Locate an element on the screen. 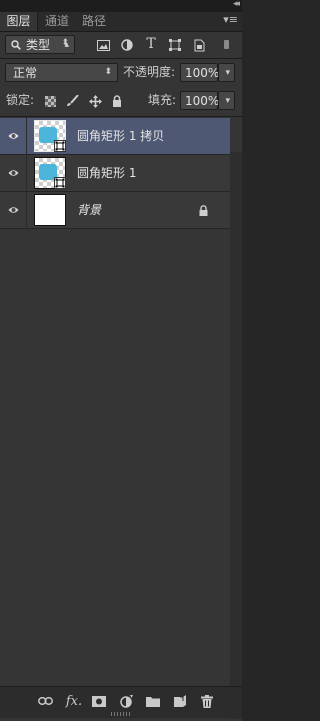 The width and height of the screenshot is (320, 721). tab-channels: 通道 is located at coordinates (57, 21).